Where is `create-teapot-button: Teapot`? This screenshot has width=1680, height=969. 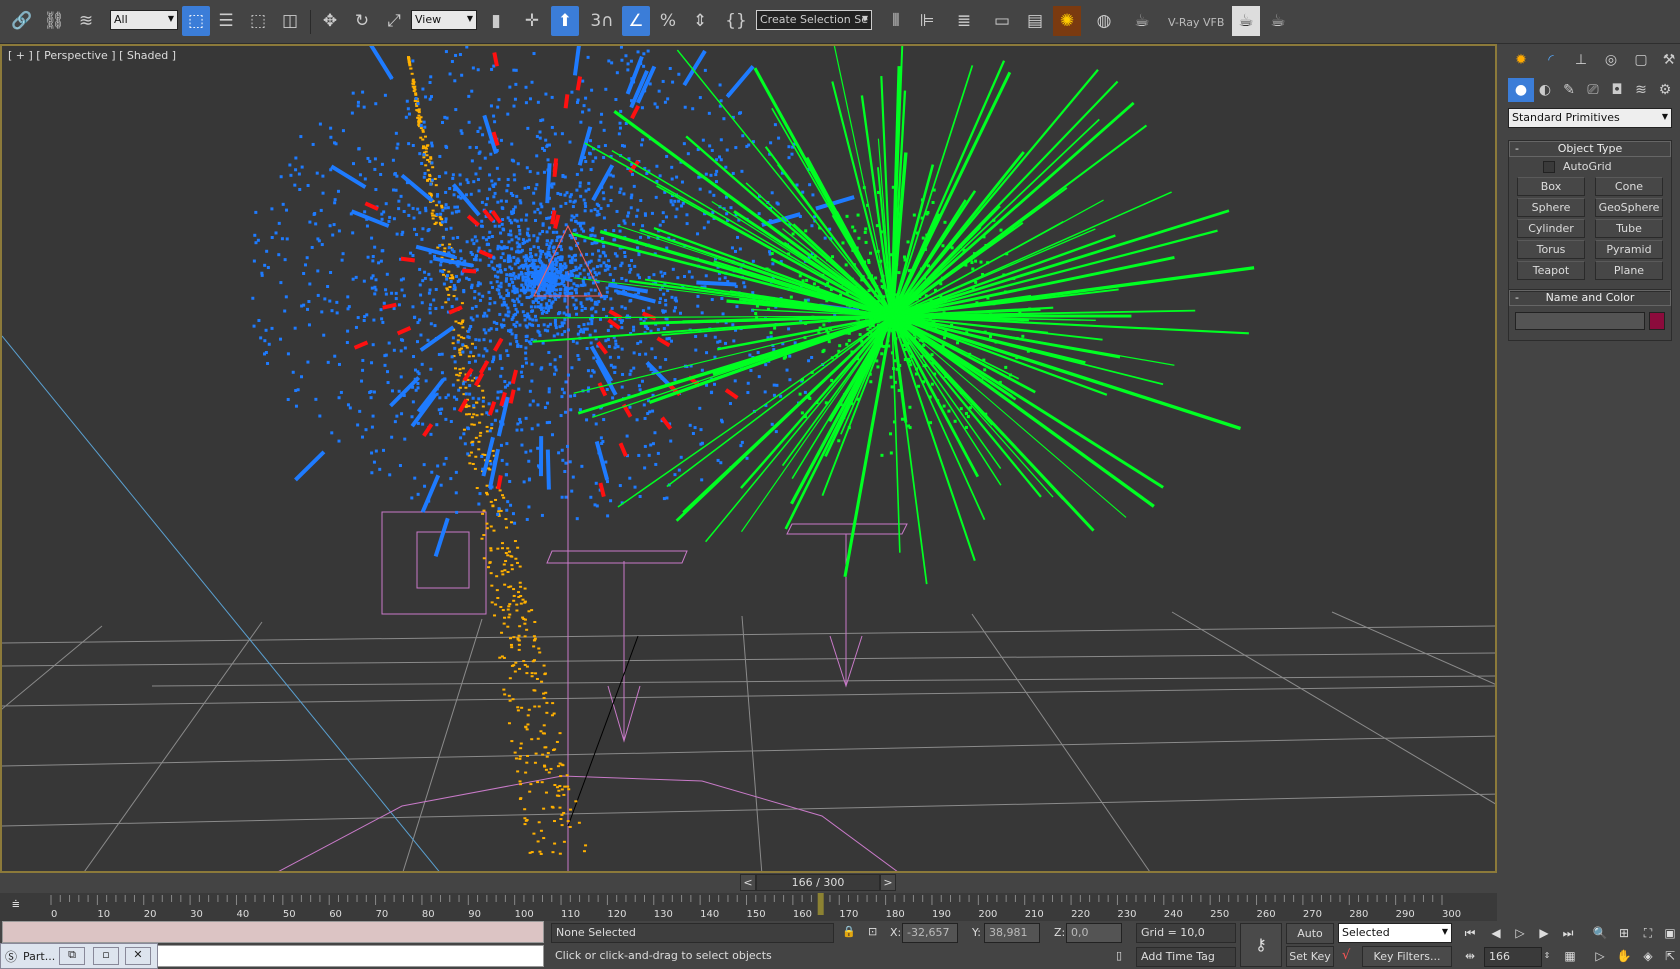
create-teapot-button: Teapot is located at coordinates (1551, 270).